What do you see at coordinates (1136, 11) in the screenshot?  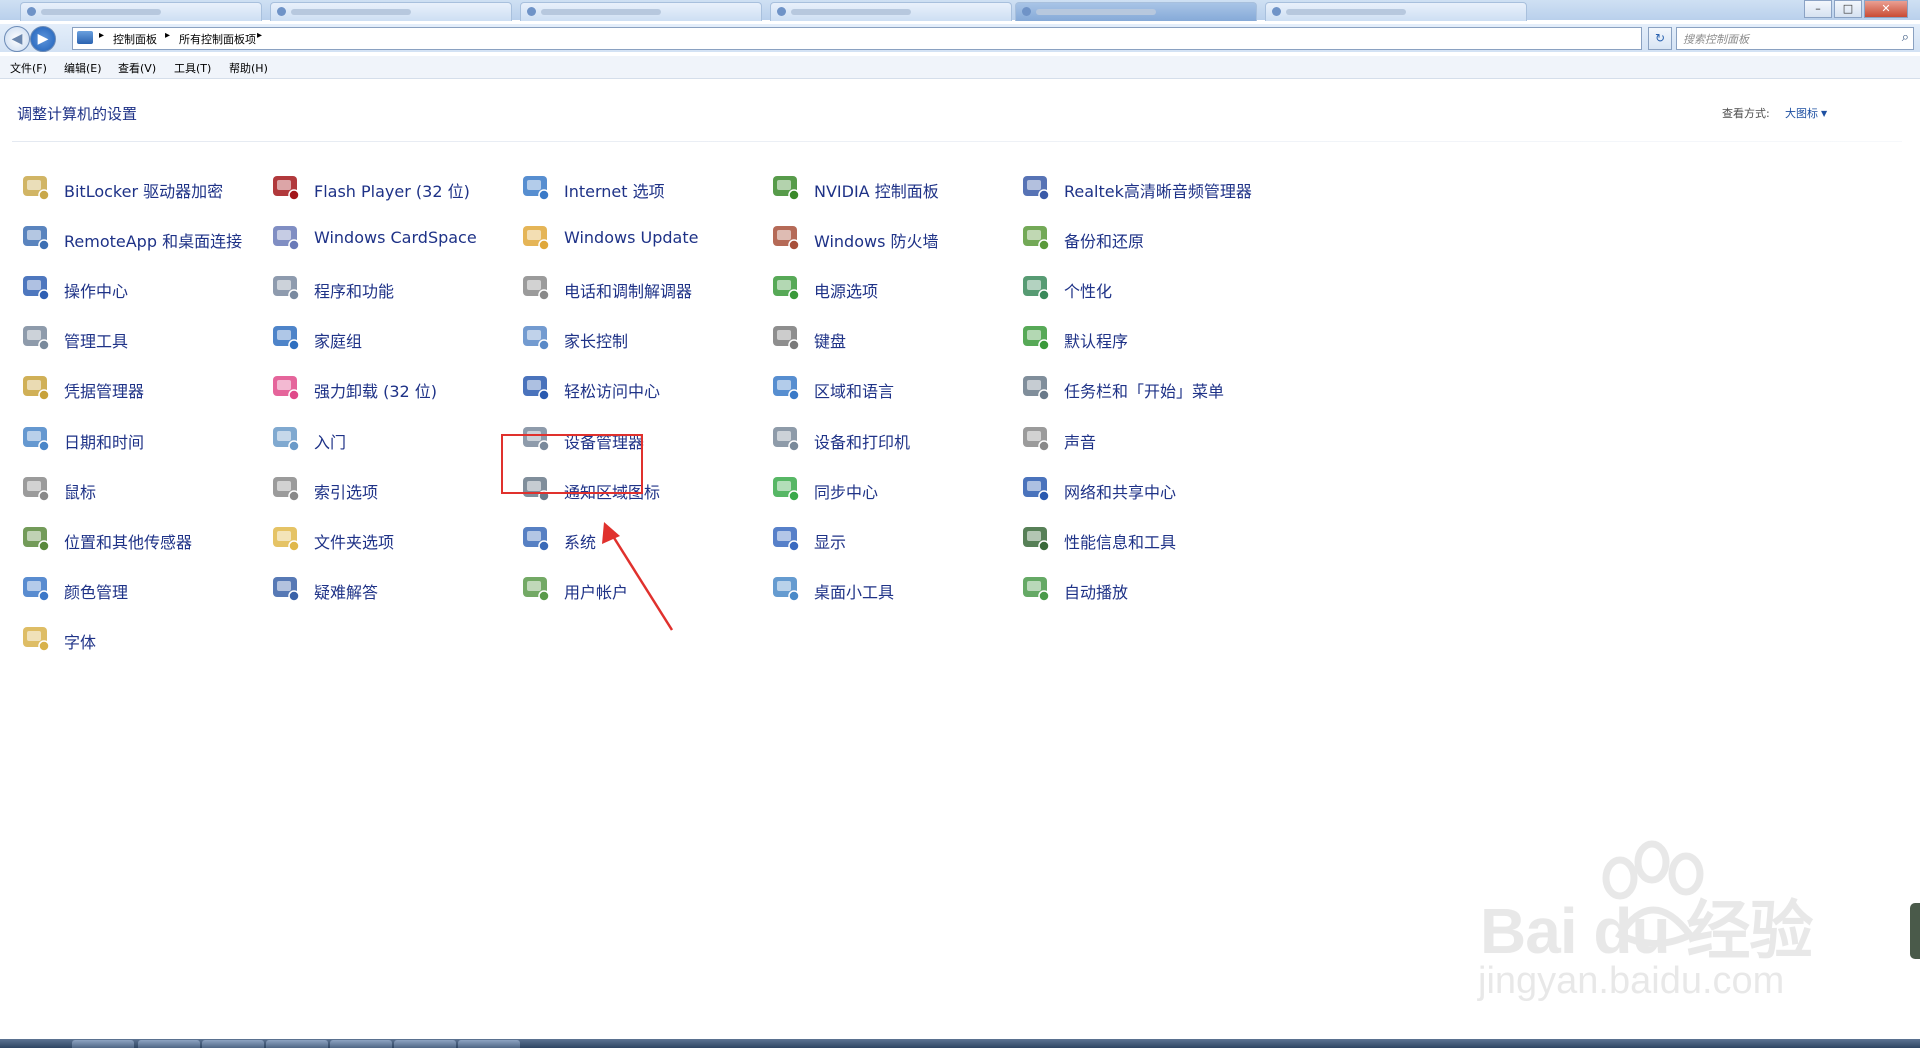 I see `browser-tab-active` at bounding box center [1136, 11].